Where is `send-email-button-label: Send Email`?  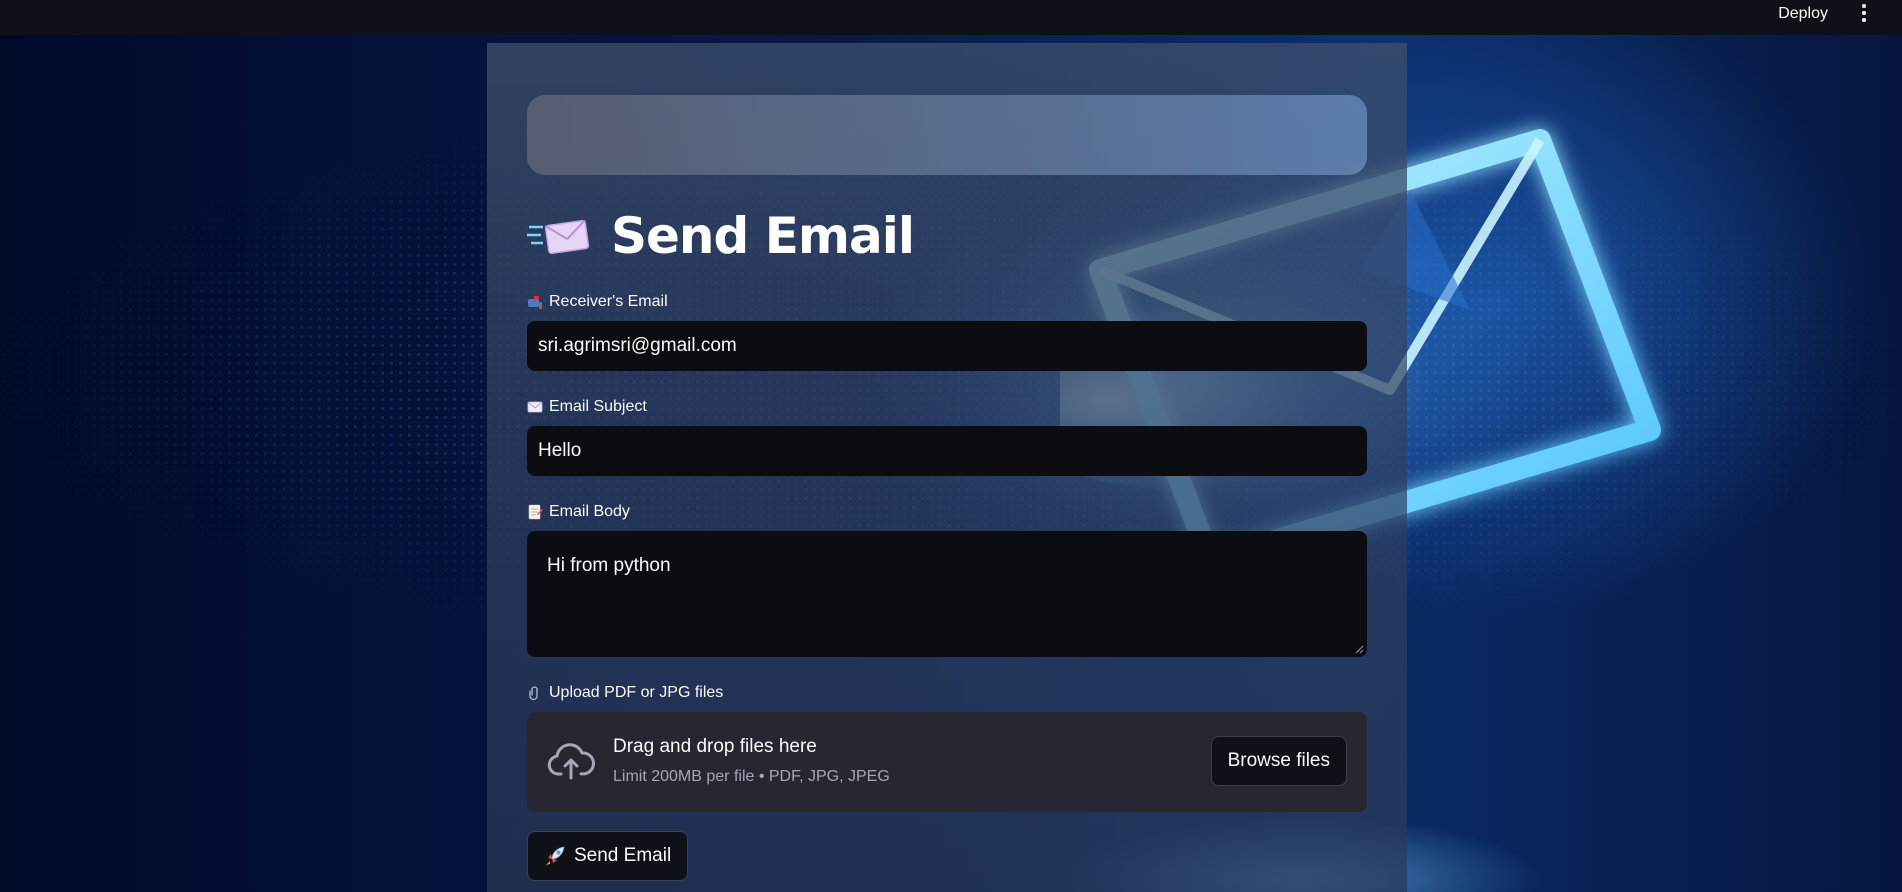 send-email-button-label: Send Email is located at coordinates (623, 855).